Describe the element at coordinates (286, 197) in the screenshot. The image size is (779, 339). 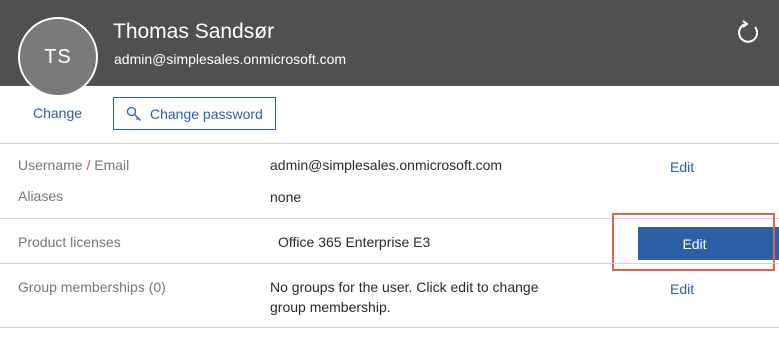
I see `aliases-value: none` at that location.